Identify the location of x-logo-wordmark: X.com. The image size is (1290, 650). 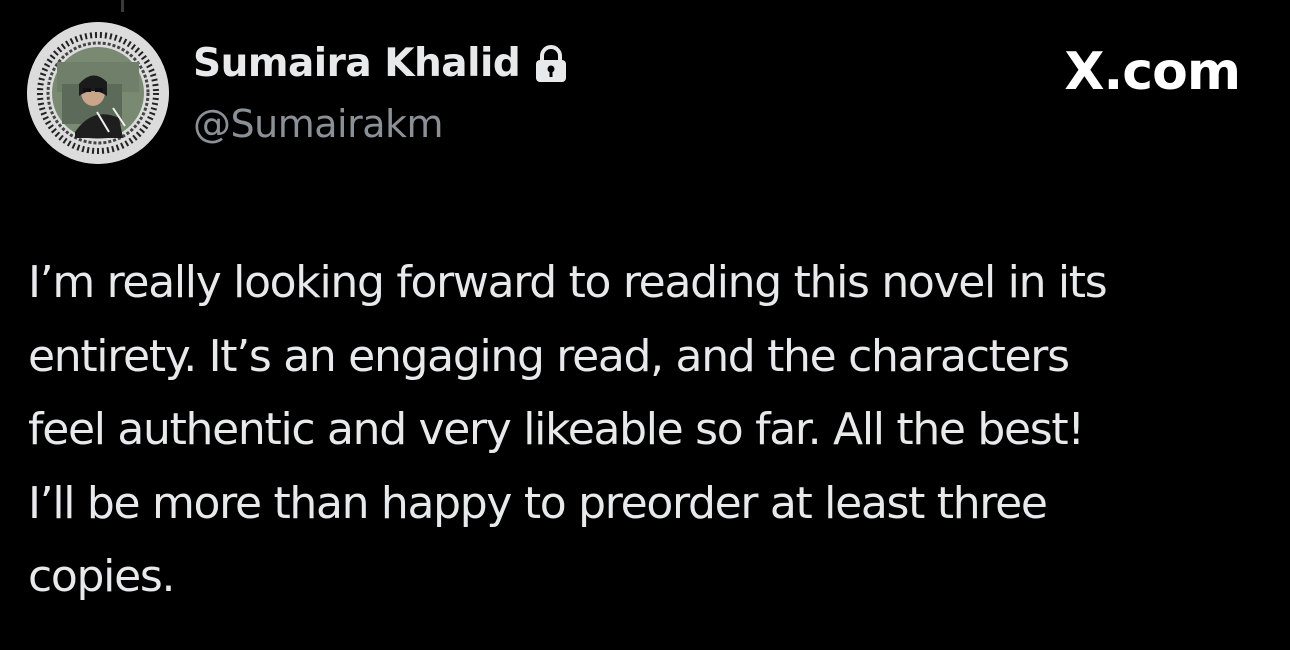
(1152, 72).